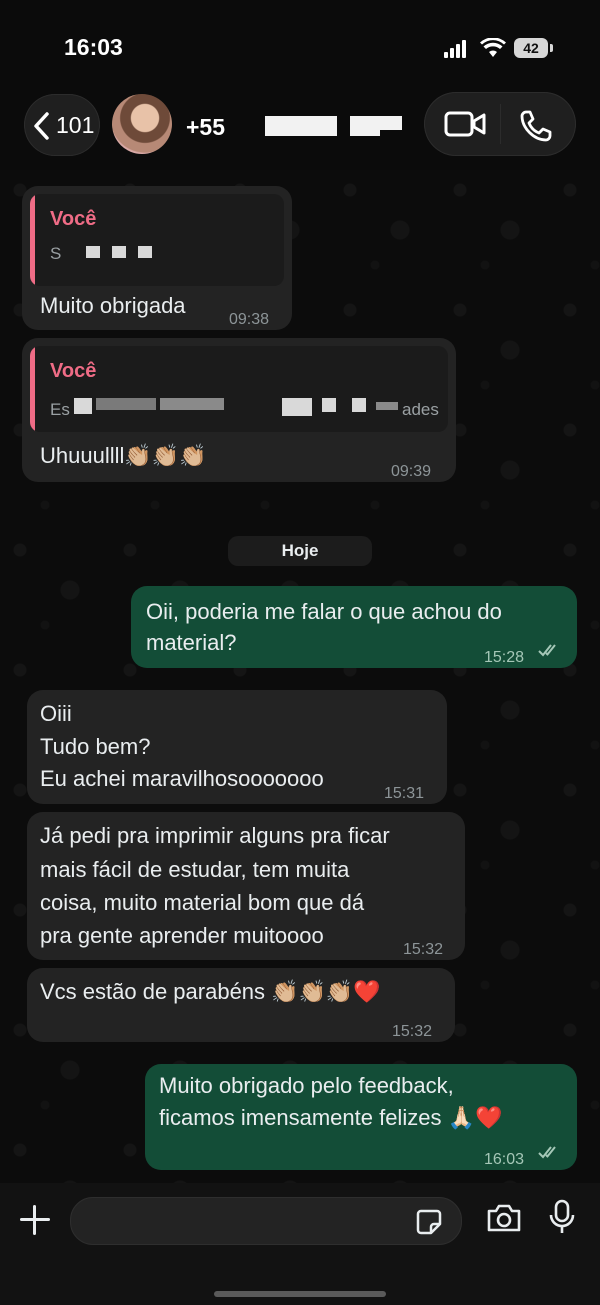 The height and width of the screenshot is (1305, 600). Describe the element at coordinates (75, 125) in the screenshot. I see `unread-count: 101` at that location.